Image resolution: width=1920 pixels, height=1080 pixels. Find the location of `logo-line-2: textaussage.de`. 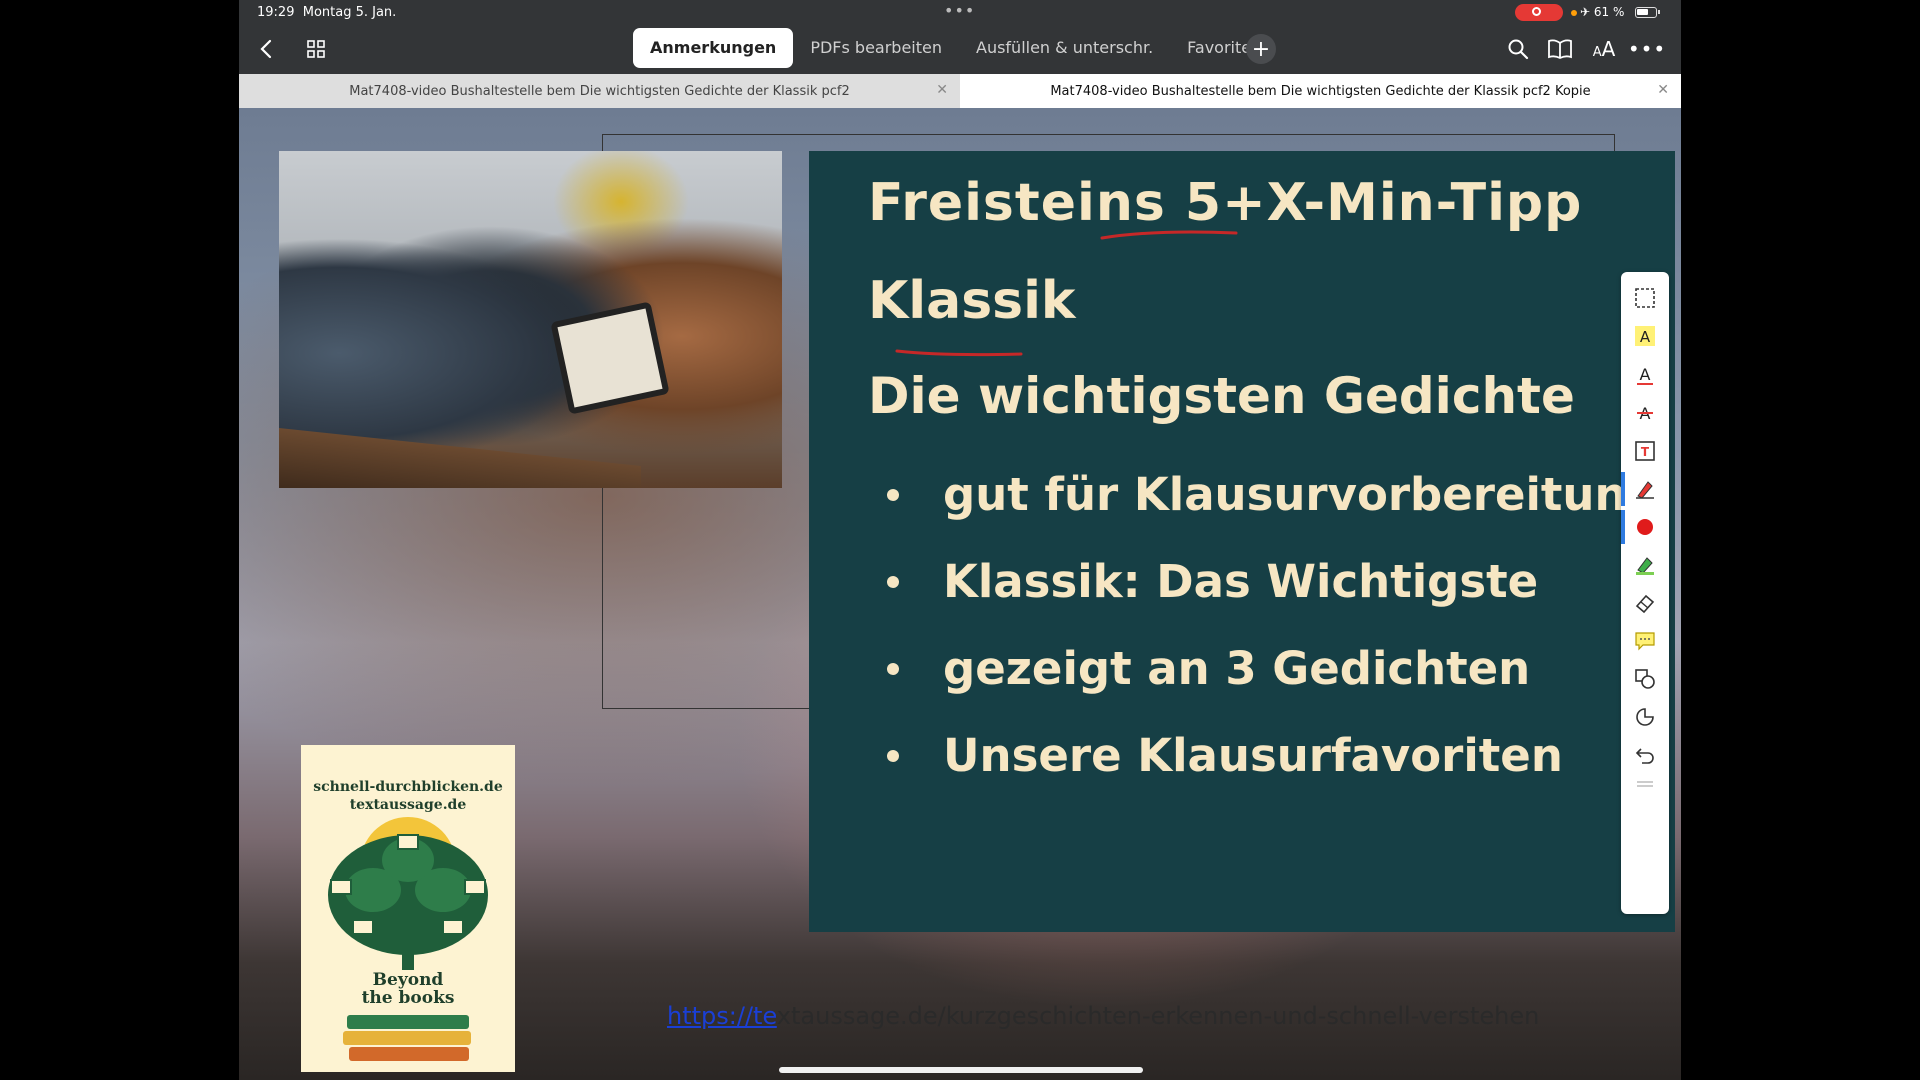

logo-line-2: textaussage.de is located at coordinates (408, 805).